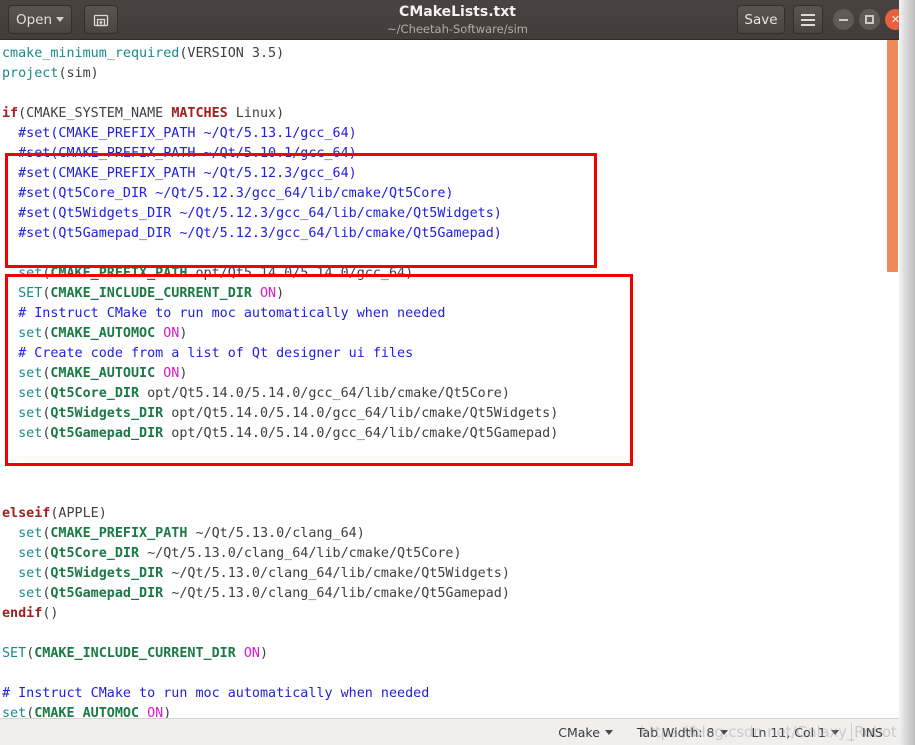 This screenshot has width=915, height=745. I want to click on save-button: Save, so click(761, 19).